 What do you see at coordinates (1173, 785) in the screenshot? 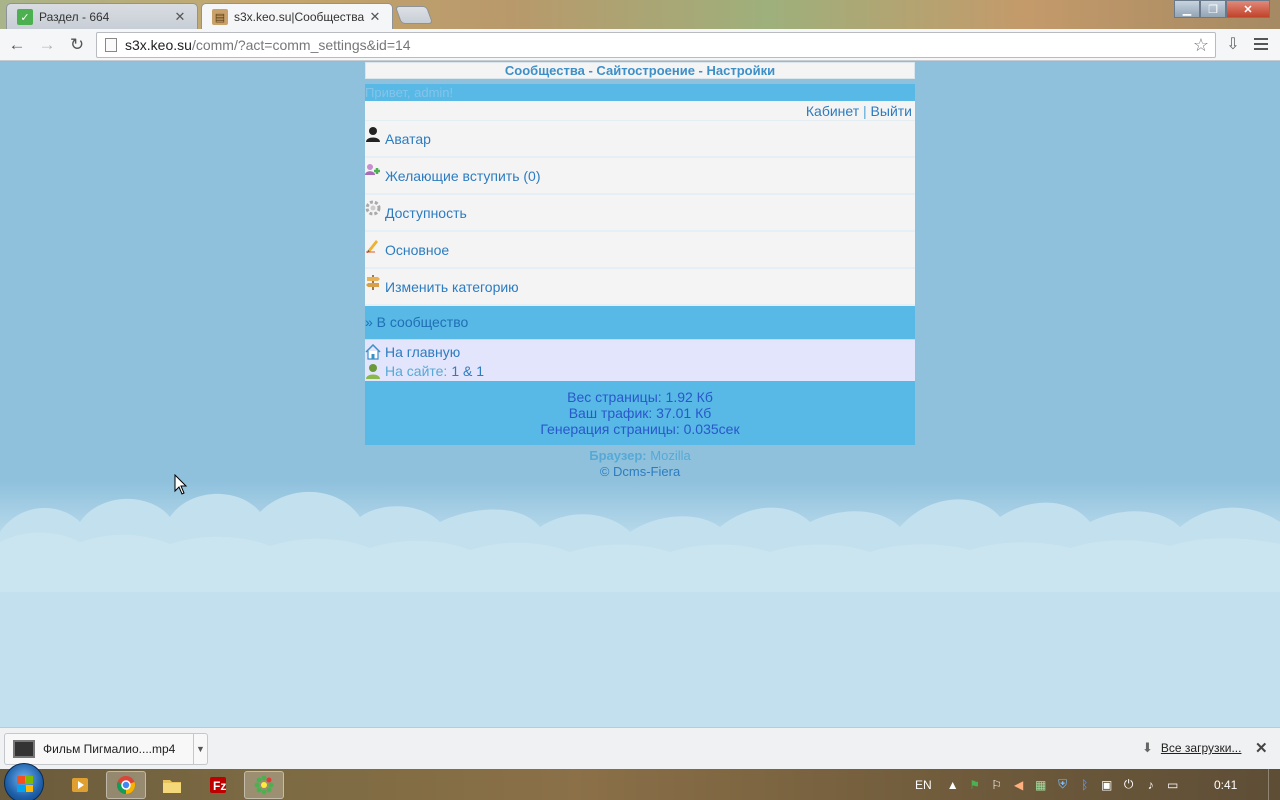
I see `network-icon: ▭` at bounding box center [1173, 785].